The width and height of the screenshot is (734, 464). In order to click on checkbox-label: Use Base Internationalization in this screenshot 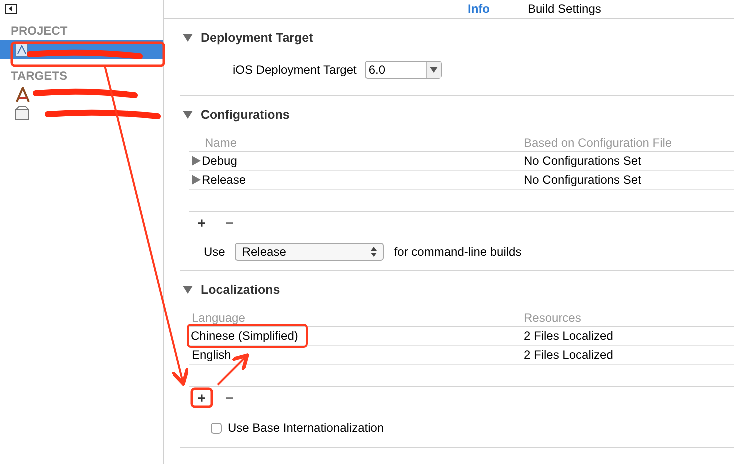, I will do `click(306, 428)`.